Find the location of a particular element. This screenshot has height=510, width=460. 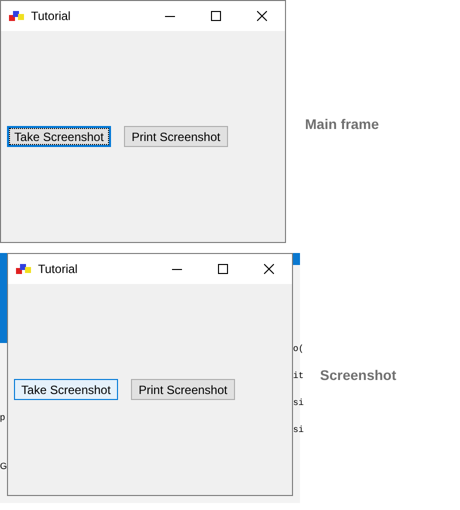

background-text: p is located at coordinates (3, 417).